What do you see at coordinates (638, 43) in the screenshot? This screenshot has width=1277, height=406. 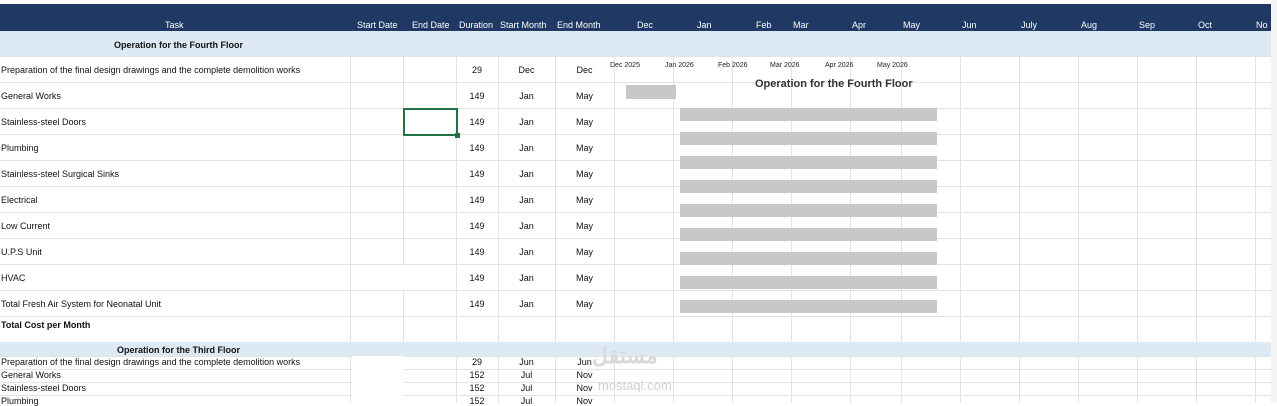 I see `section-header-fourth-floor: Operation for the Fourth Floor` at bounding box center [638, 43].